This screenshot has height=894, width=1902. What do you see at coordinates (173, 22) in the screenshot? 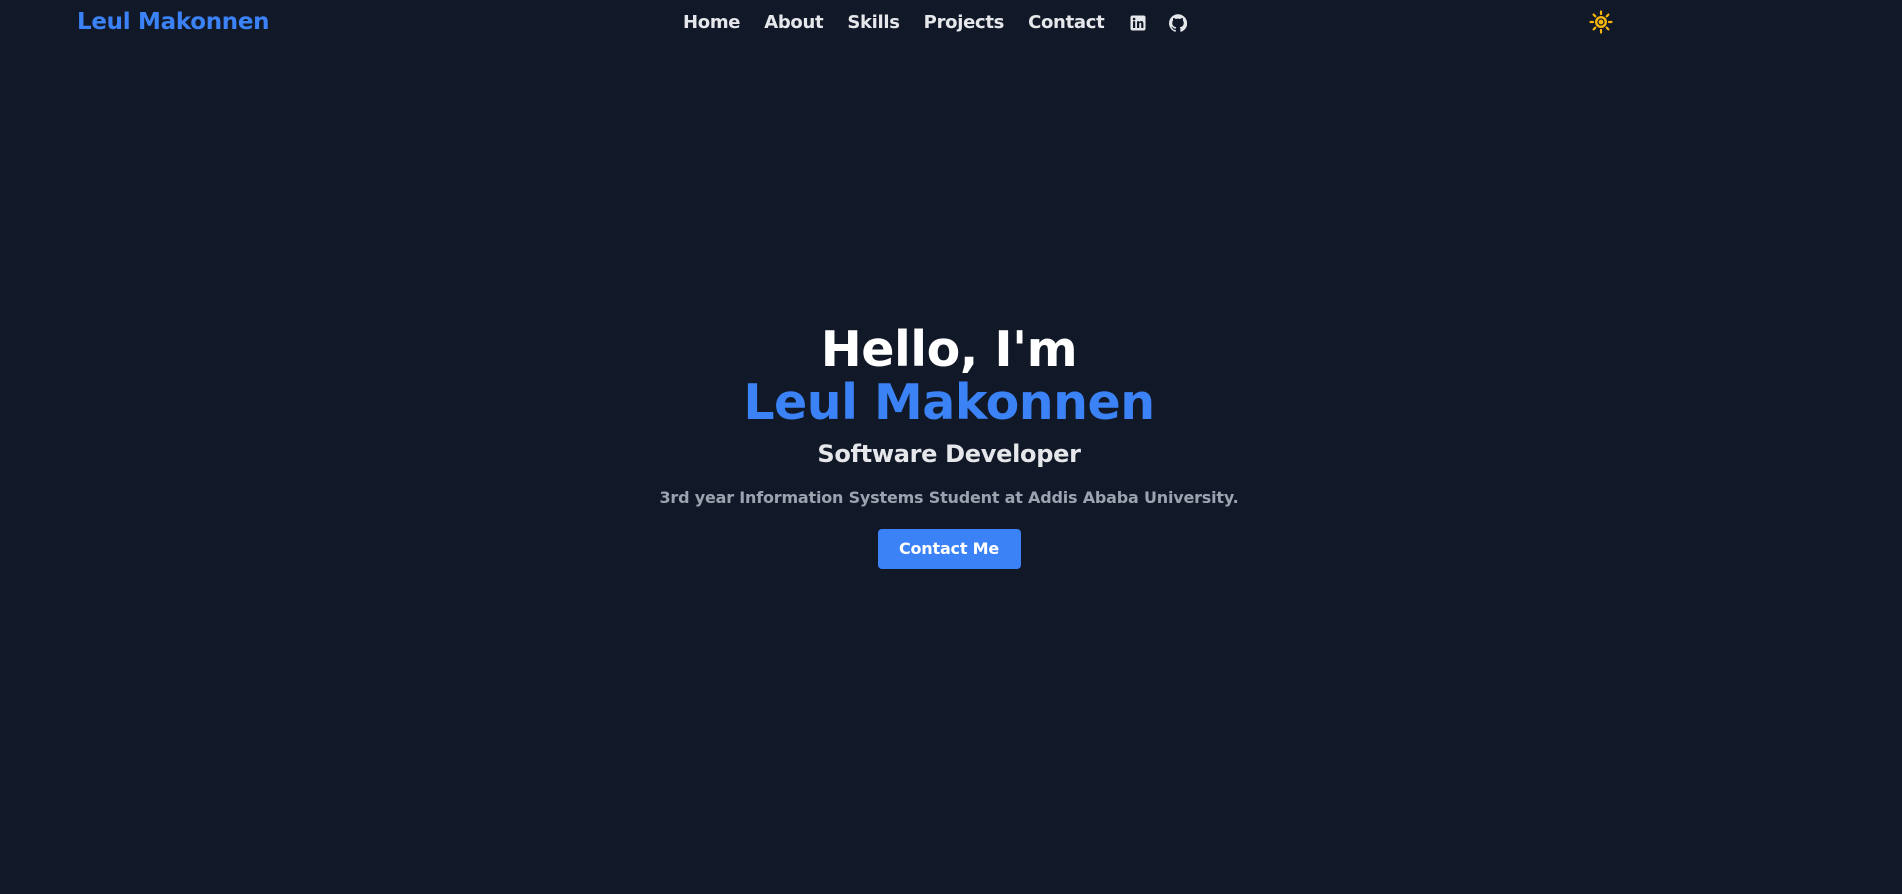
I see `brand-logo: Leul Makonnen` at bounding box center [173, 22].